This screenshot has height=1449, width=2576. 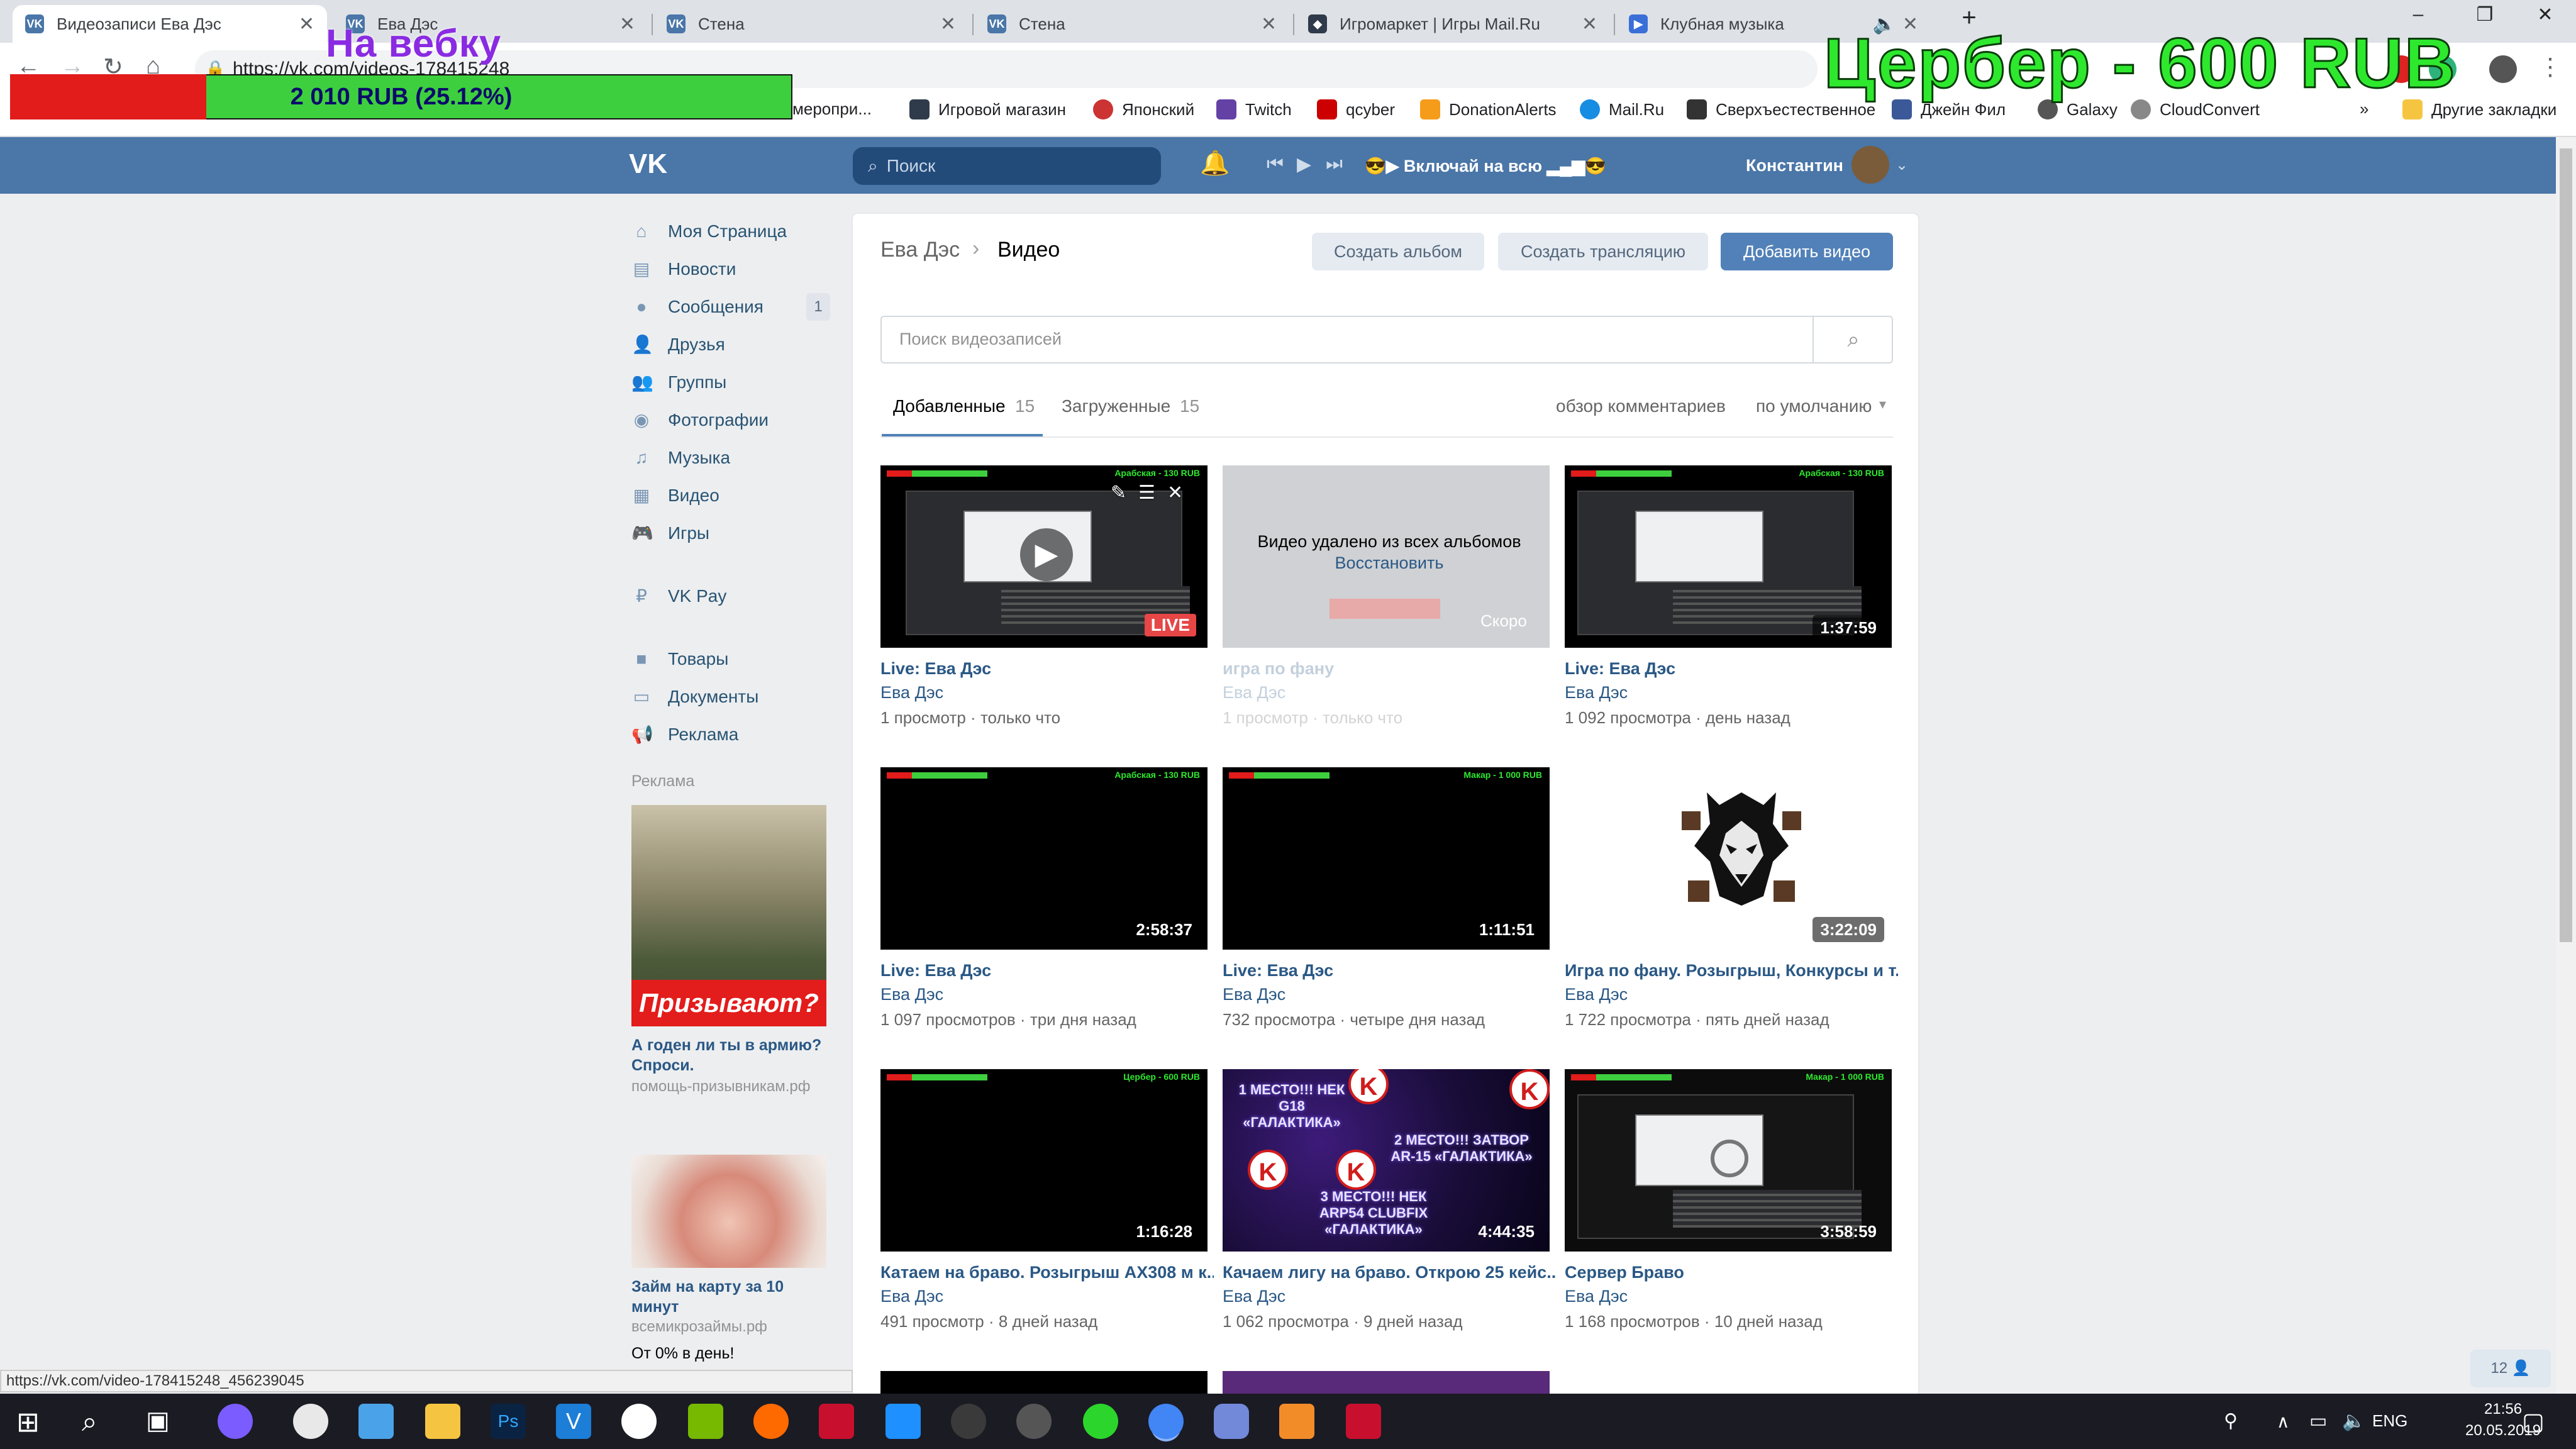 What do you see at coordinates (1453, 24) in the screenshot?
I see `browser-tab: ◆ Игромаркет | Игры Mail.Ru ✕` at bounding box center [1453, 24].